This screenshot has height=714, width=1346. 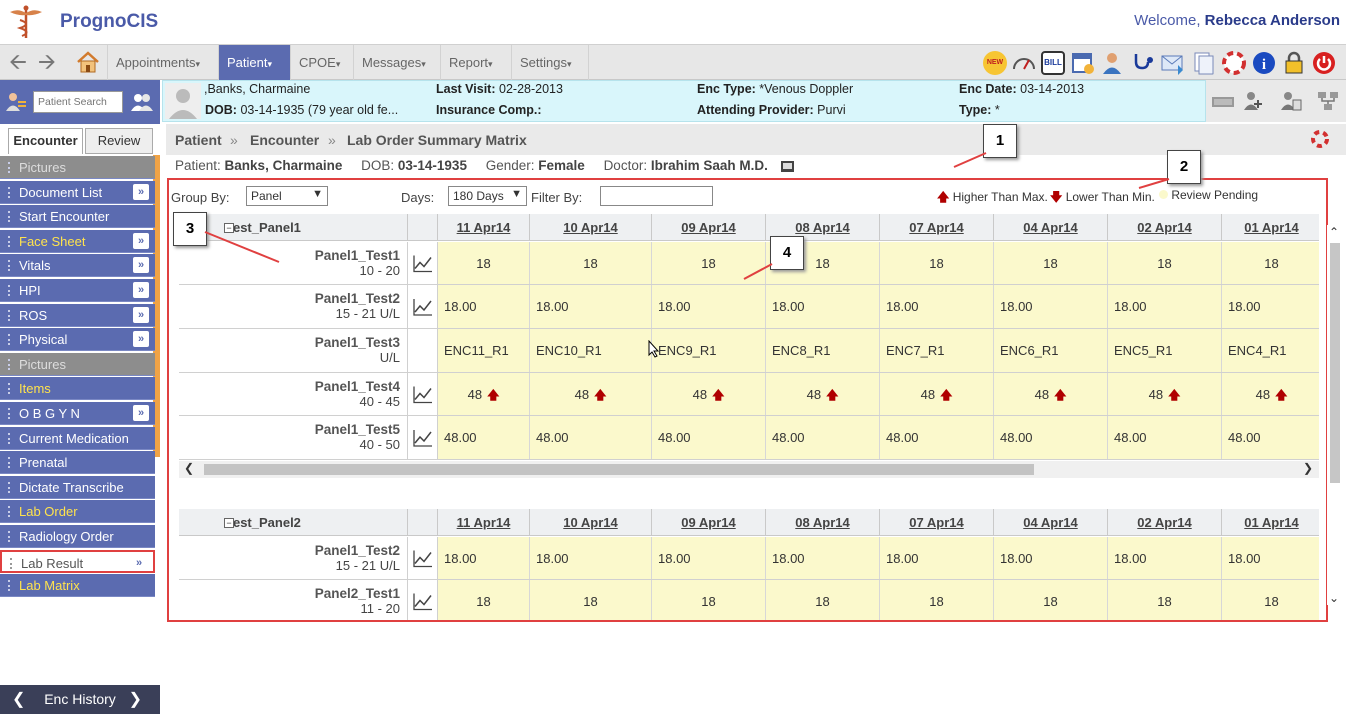 What do you see at coordinates (937, 350) in the screenshot?
I see `result-cell: ENC7_R1` at bounding box center [937, 350].